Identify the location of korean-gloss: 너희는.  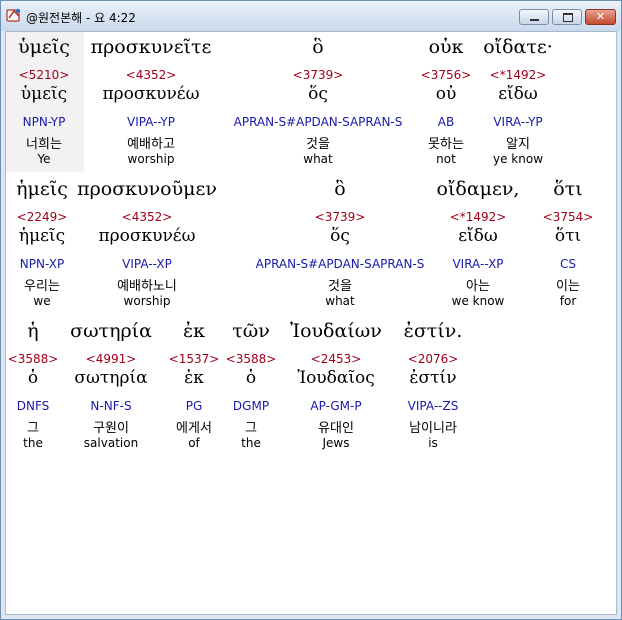
(44, 144).